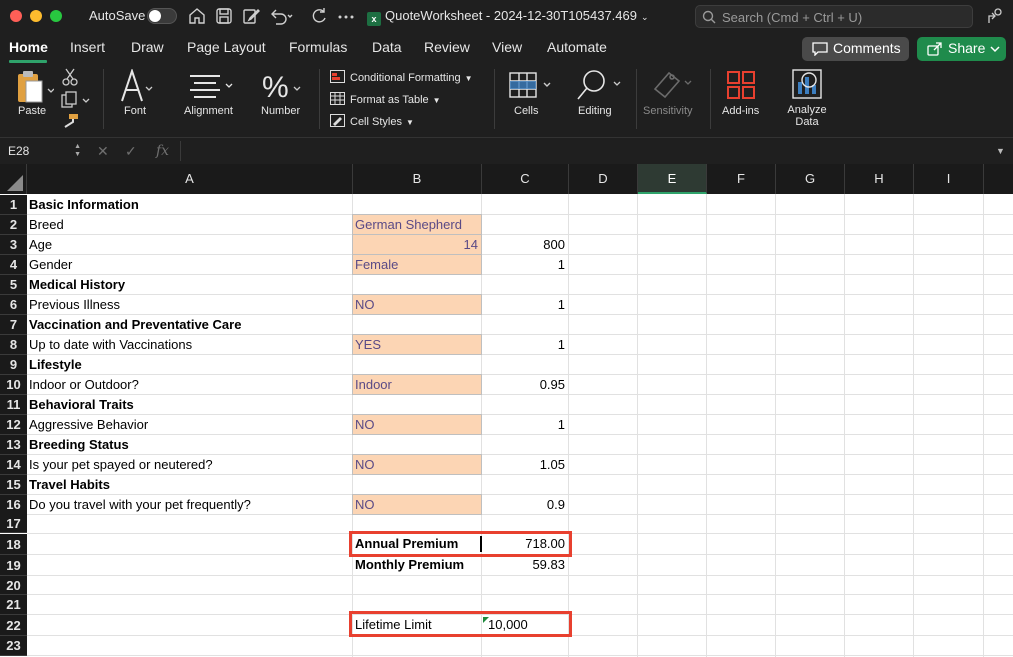 The width and height of the screenshot is (1013, 657). What do you see at coordinates (529, 100) in the screenshot?
I see `cells-button: Cells` at bounding box center [529, 100].